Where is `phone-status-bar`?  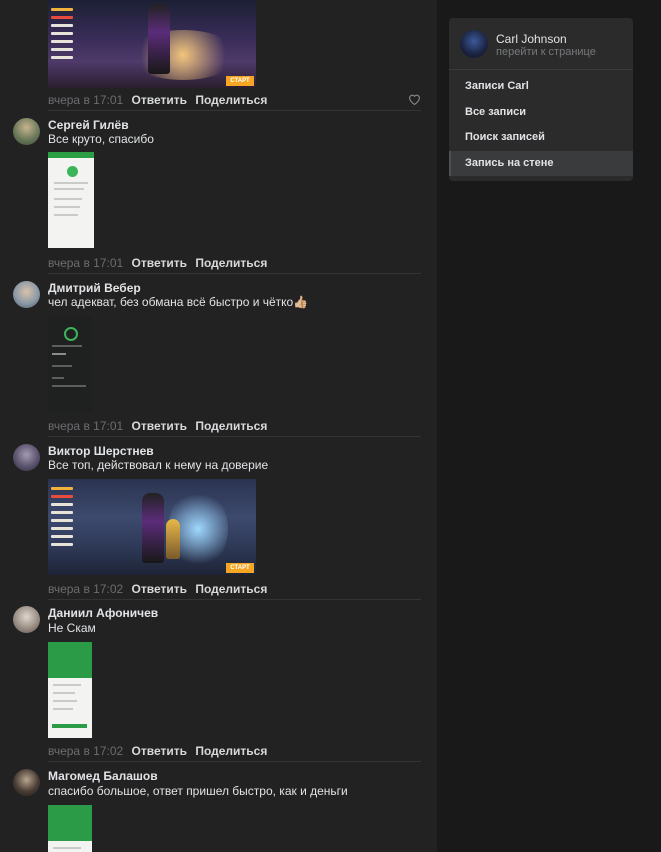 phone-status-bar is located at coordinates (71, 155).